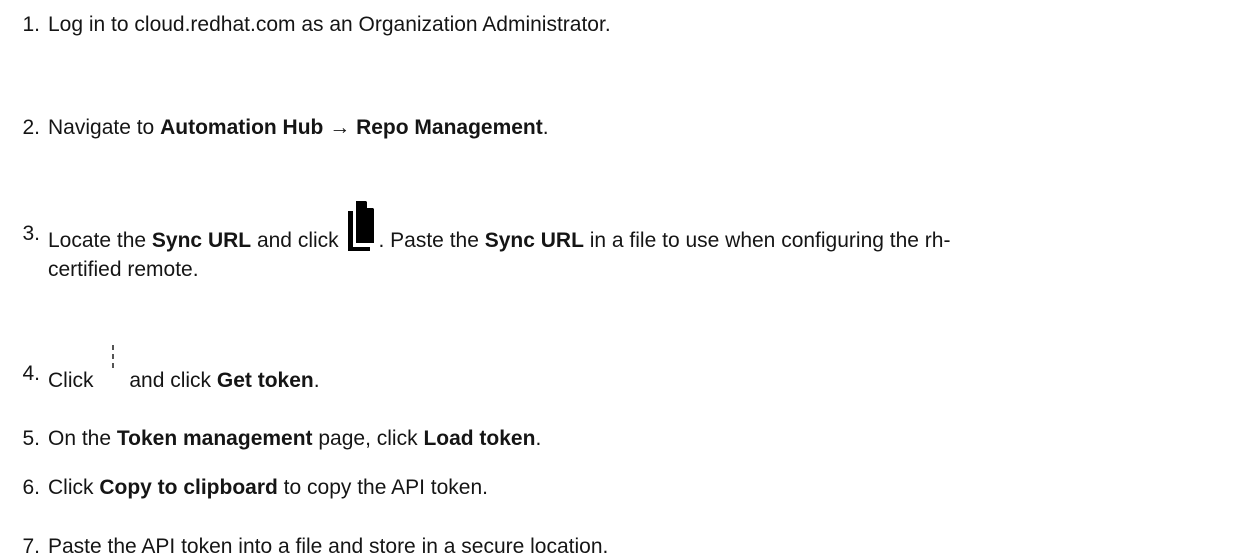 The width and height of the screenshot is (1233, 558). Describe the element at coordinates (104, 127) in the screenshot. I see `step-text-part: Navigate to` at that location.